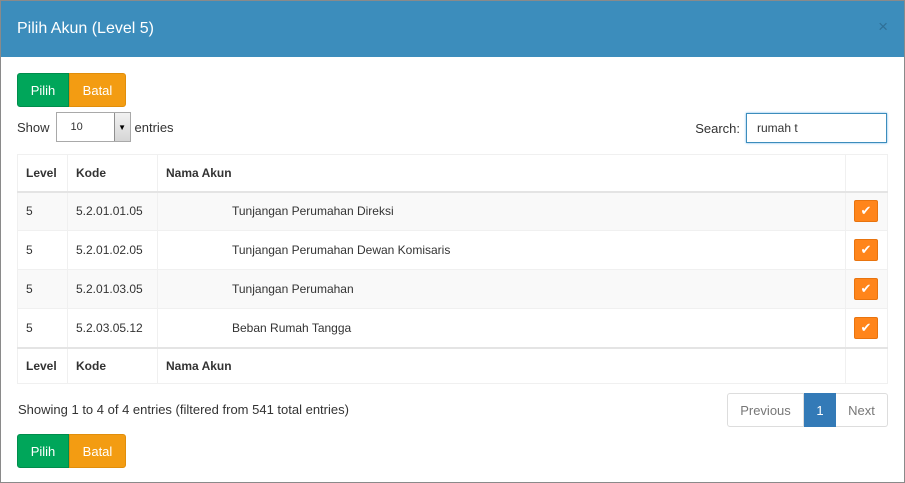 The image size is (905, 483). Describe the element at coordinates (452, 29) in the screenshot. I see `modal-header: Pilih Akun (Level 5) ×` at that location.